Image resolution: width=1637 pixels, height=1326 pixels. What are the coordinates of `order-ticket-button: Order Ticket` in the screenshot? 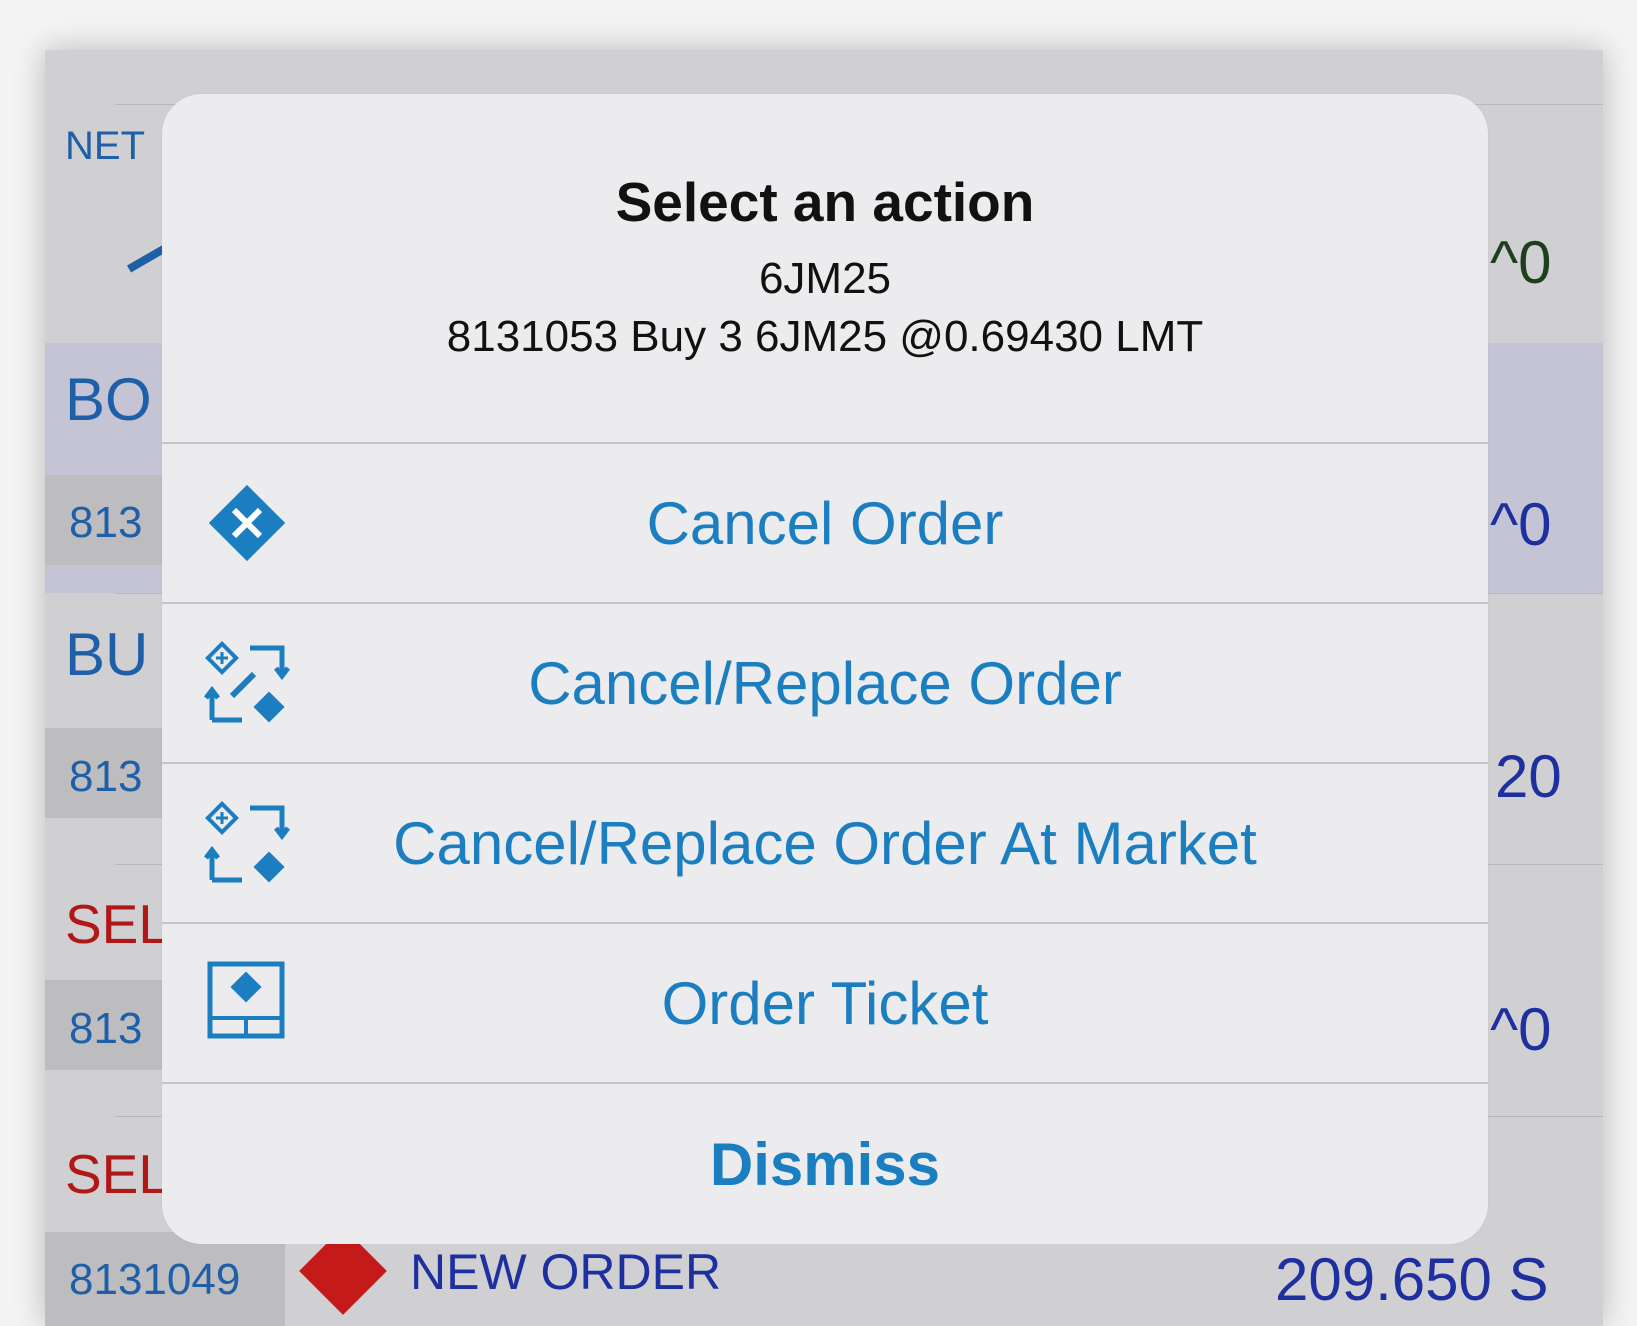 It's located at (825, 1003).